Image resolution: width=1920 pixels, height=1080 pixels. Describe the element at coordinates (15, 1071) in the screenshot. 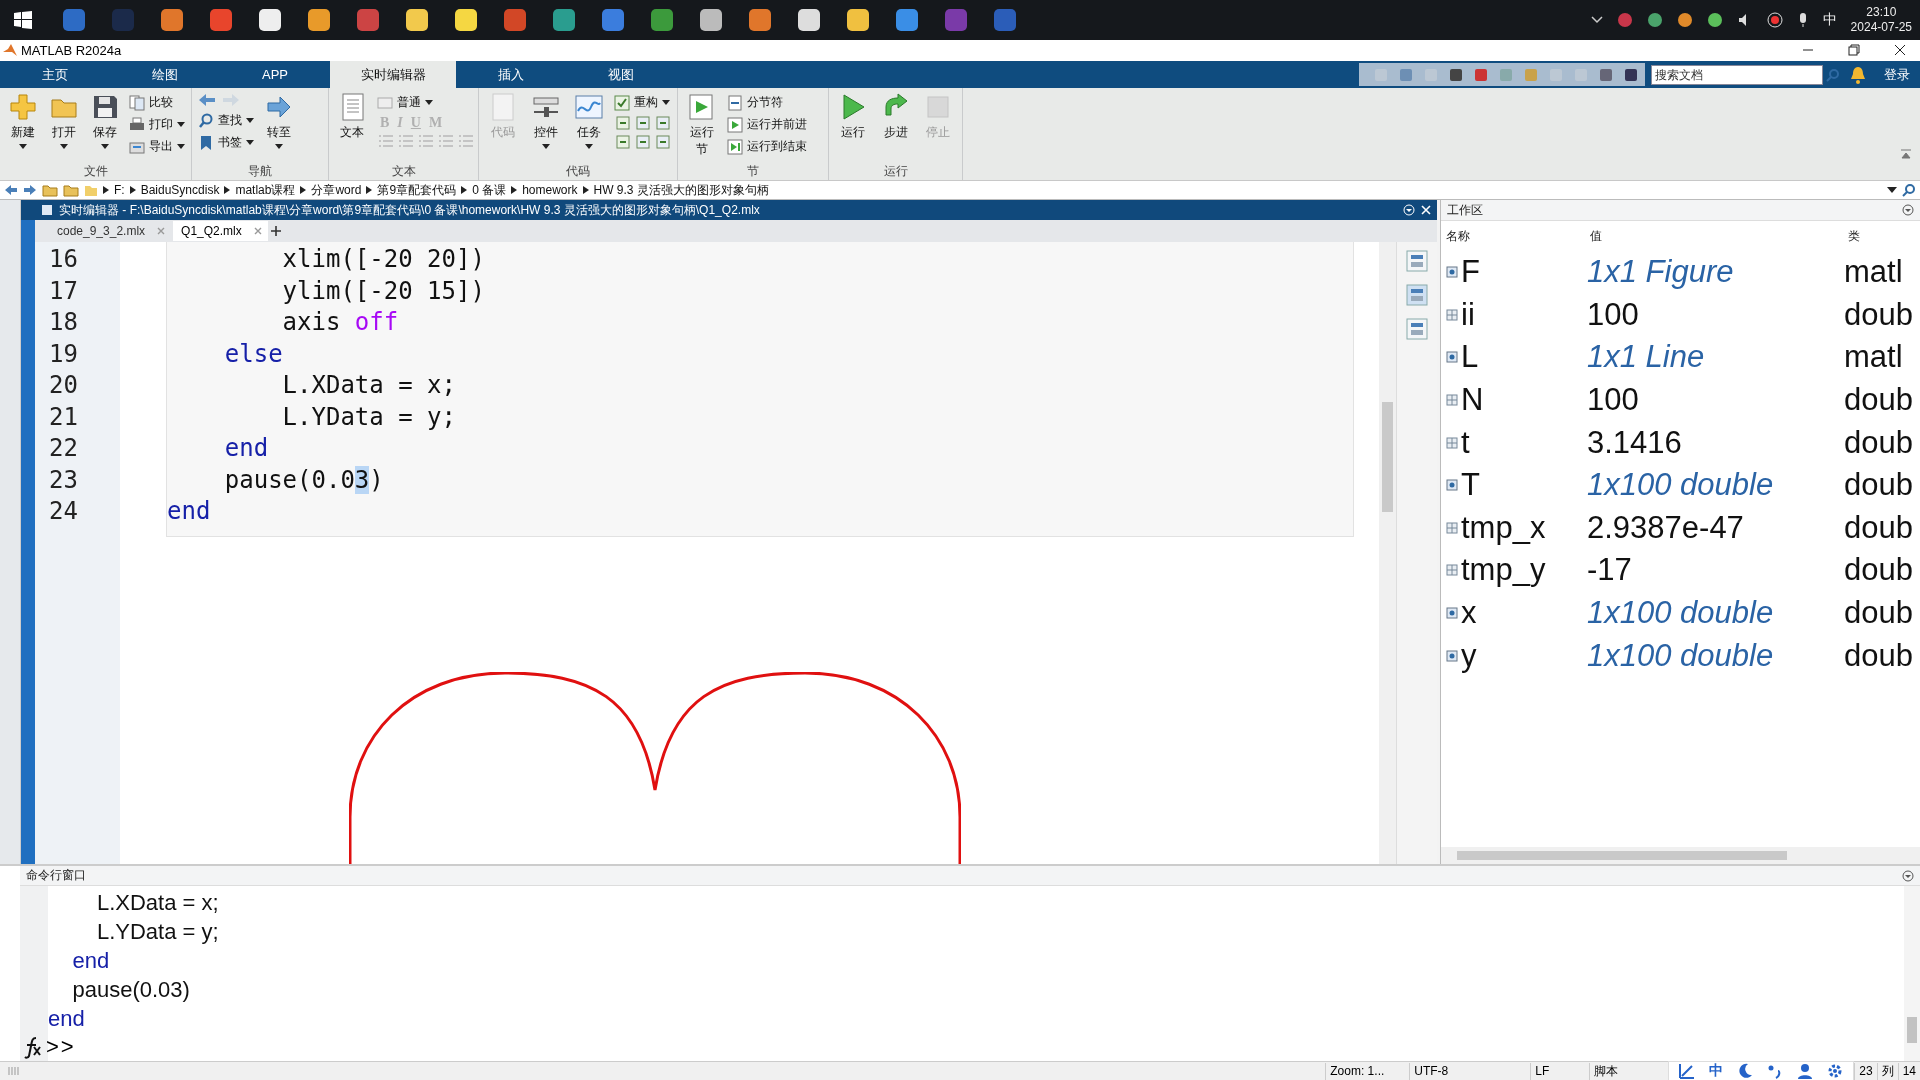

I see `resize-grip-icon` at that location.